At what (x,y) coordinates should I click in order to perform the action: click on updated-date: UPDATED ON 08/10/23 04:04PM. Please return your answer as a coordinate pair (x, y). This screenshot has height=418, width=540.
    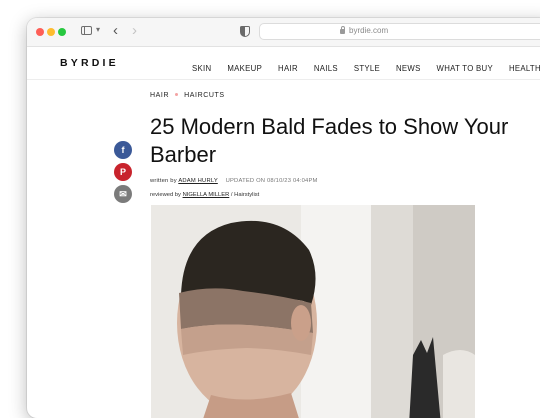
    Looking at the image, I should click on (271, 181).